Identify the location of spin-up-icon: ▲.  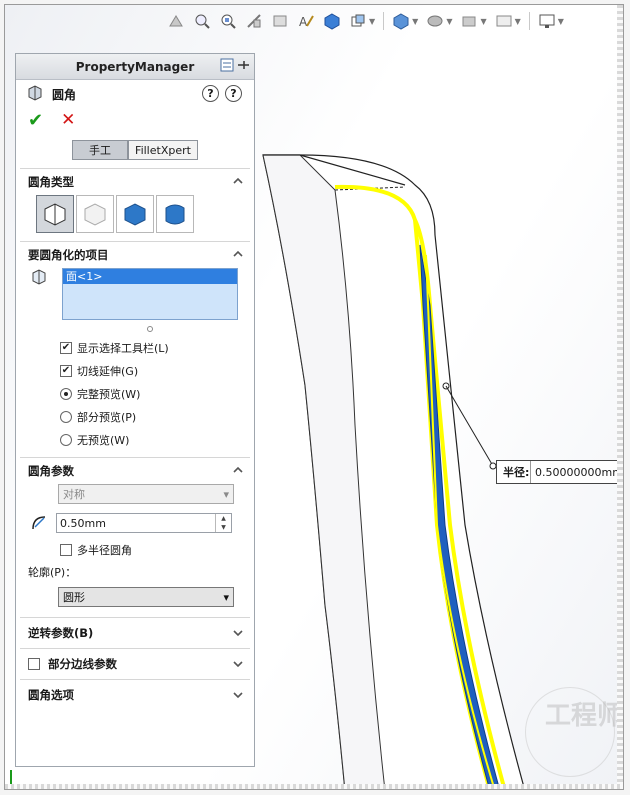
(223, 518).